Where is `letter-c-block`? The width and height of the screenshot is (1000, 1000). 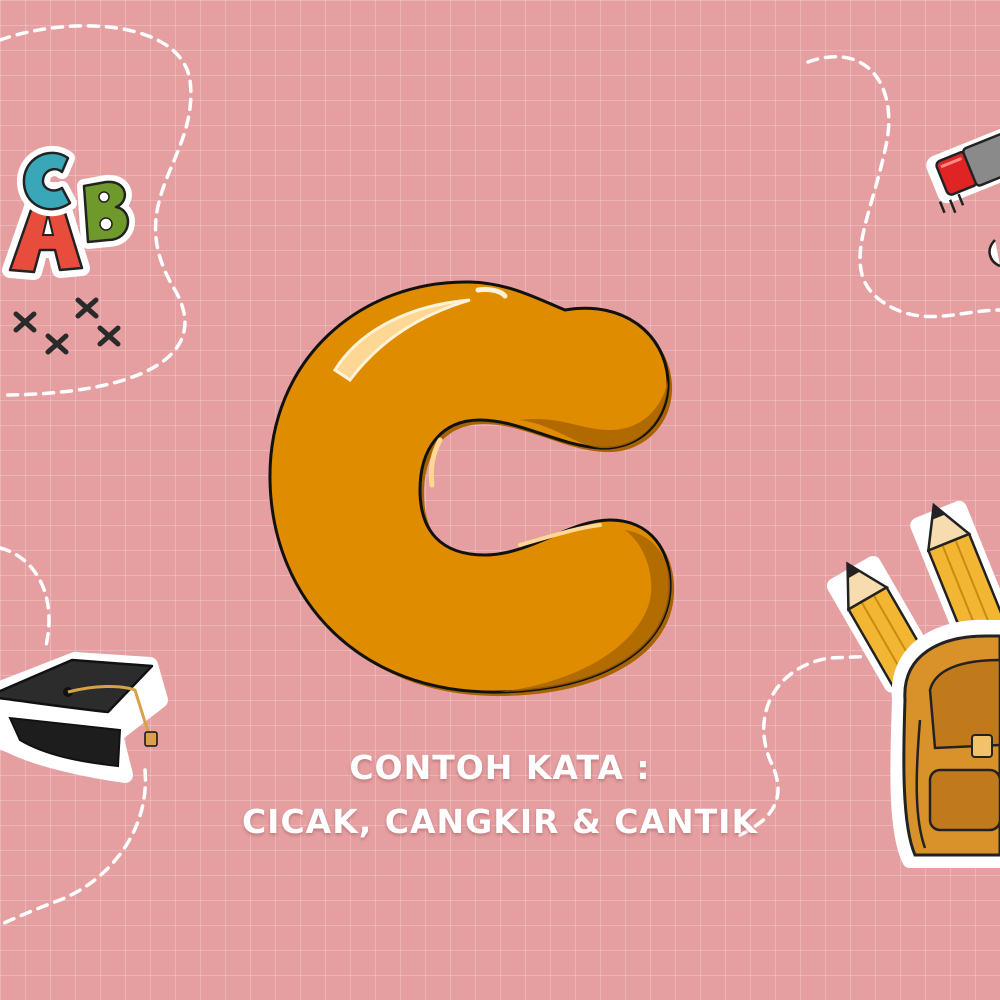 letter-c-block is located at coordinates (47, 181).